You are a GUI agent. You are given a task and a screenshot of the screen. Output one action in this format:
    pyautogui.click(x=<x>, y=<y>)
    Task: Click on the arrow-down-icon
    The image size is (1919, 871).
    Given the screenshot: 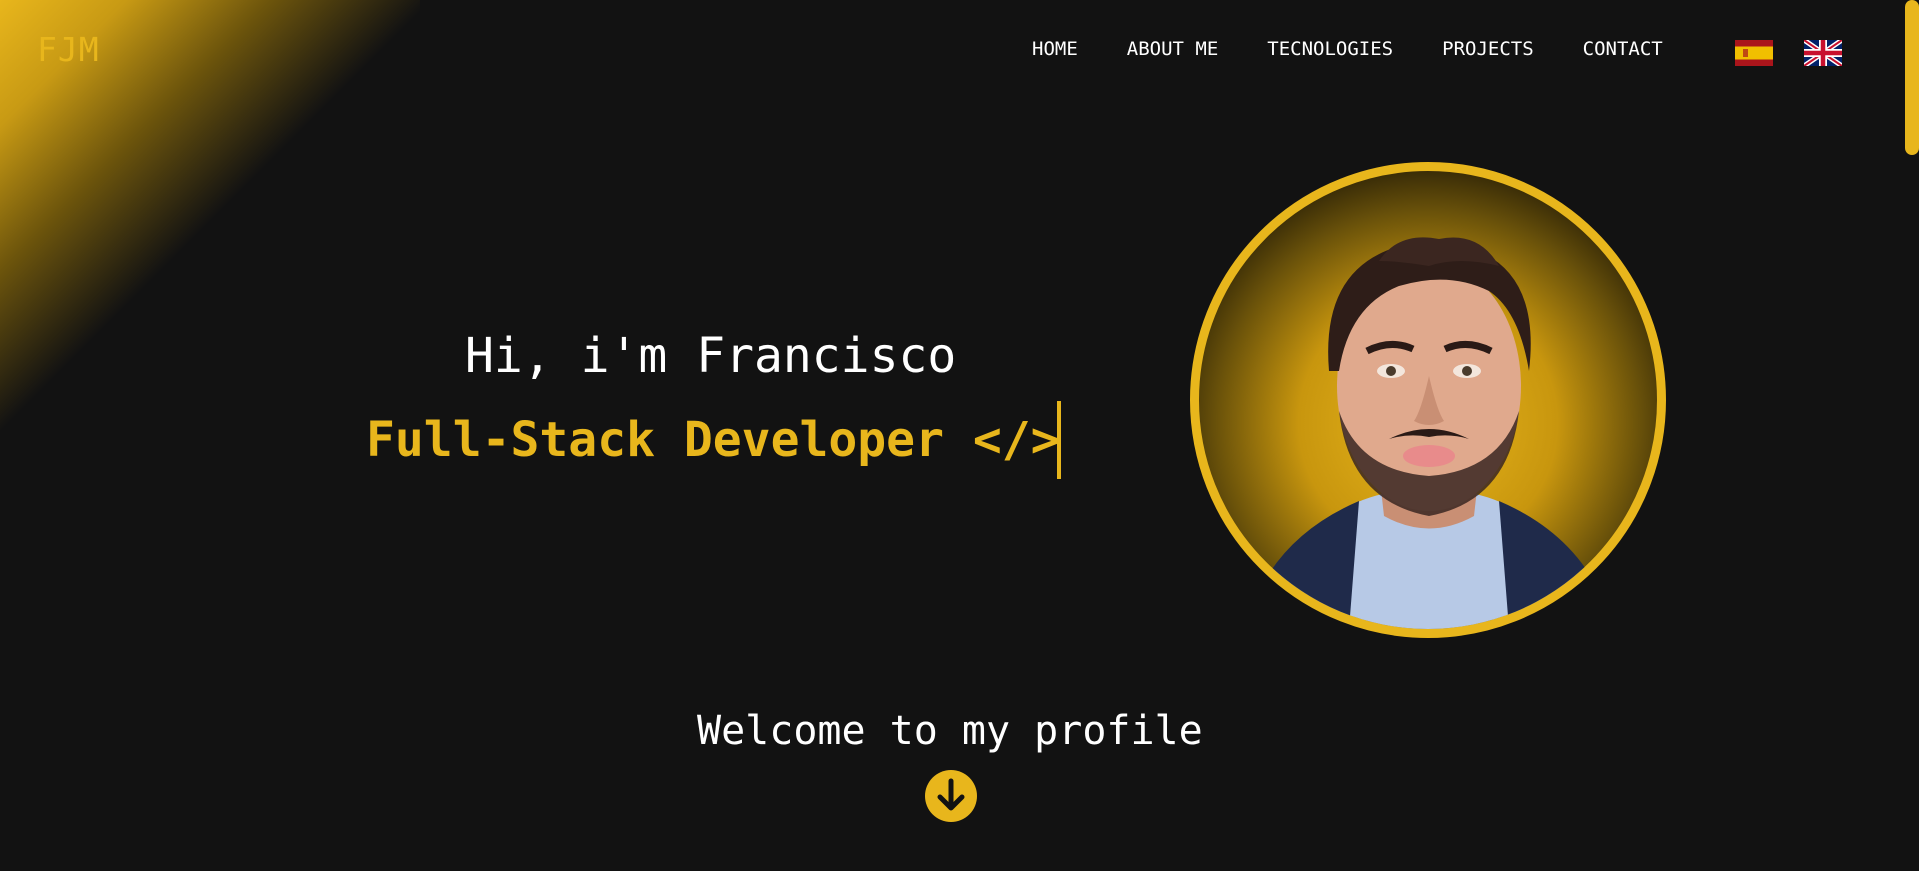 What is the action you would take?
    pyautogui.click(x=951, y=794)
    